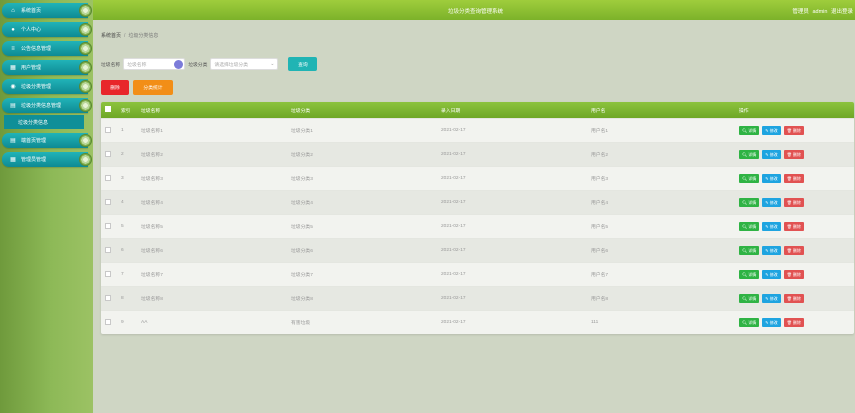 The image size is (855, 413). Describe the element at coordinates (477, 110) in the screenshot. I see `table-header: 索引 垃圾名称 垃圾分类 录入日期 用户名 操作` at that location.